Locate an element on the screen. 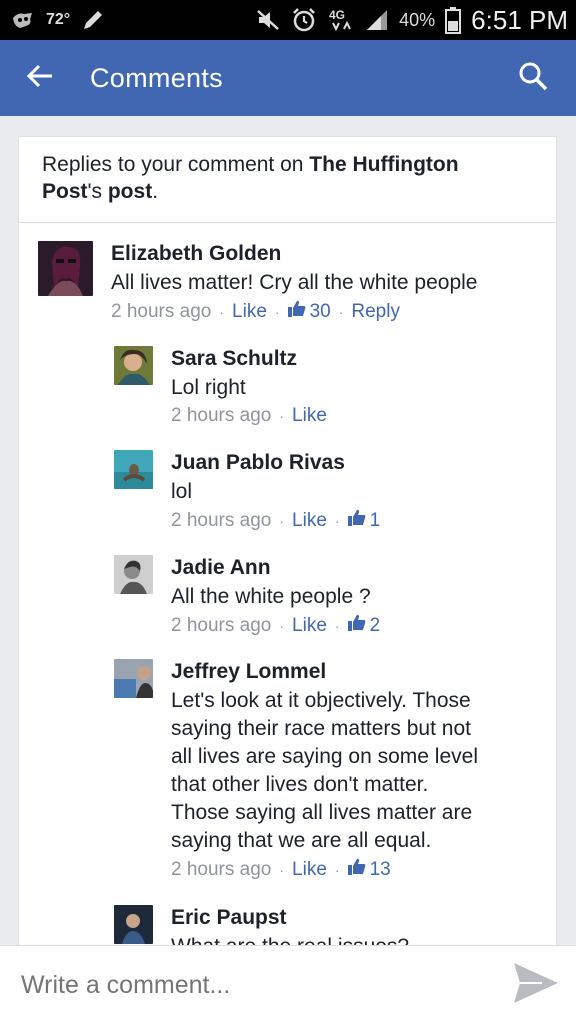  like-count-value: 30 is located at coordinates (320, 311).